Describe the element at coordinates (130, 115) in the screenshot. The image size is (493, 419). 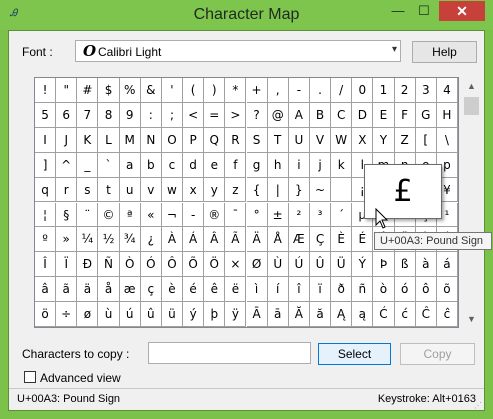
I see `character-cell: 9` at that location.